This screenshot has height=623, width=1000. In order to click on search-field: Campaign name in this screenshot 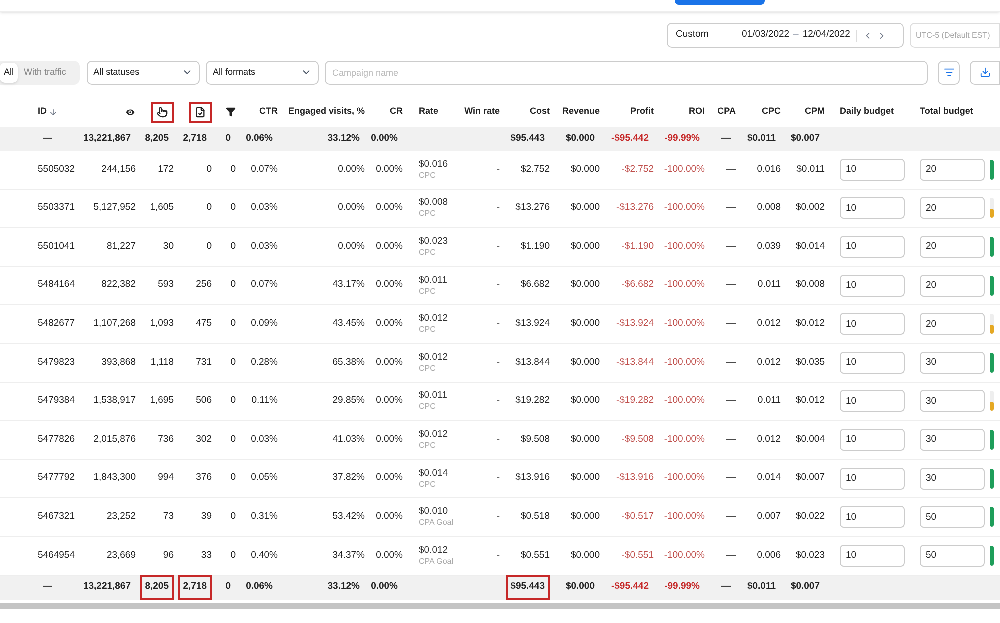, I will do `click(626, 72)`.